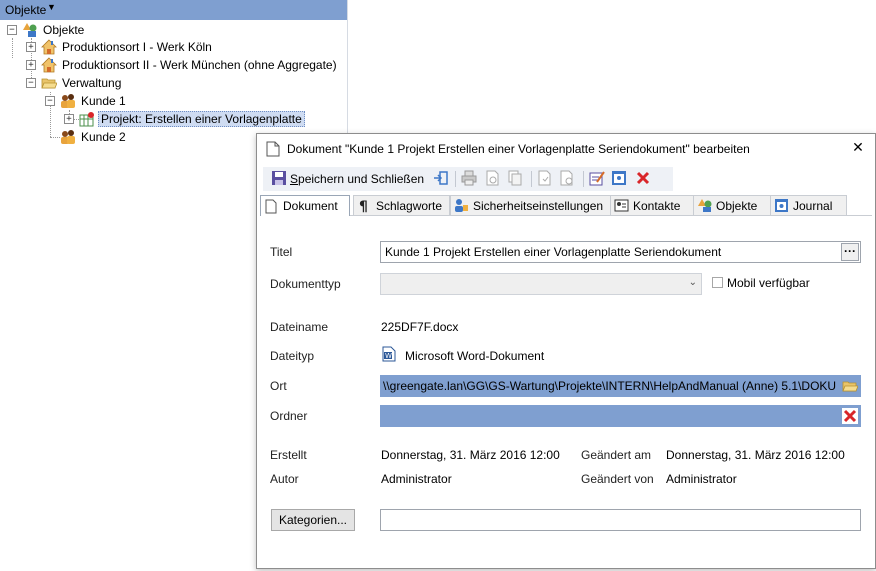  I want to click on security-users-icon, so click(461, 205).